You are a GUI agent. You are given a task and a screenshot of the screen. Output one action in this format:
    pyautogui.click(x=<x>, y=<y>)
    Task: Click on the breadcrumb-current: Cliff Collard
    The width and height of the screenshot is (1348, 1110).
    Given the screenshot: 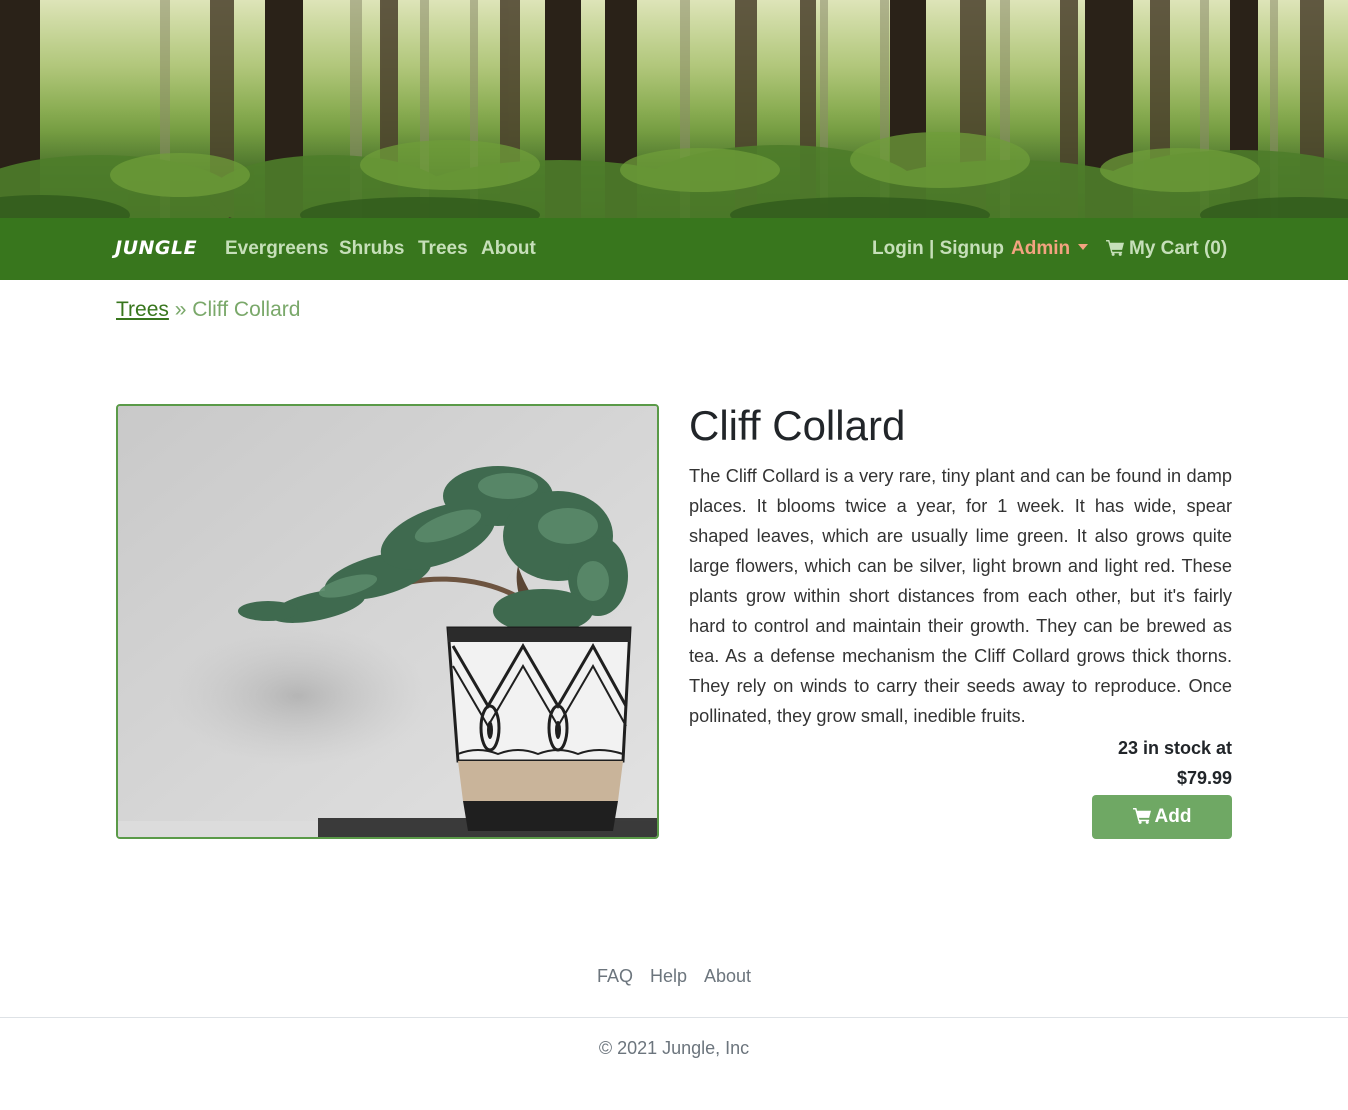 What is the action you would take?
    pyautogui.click(x=246, y=309)
    